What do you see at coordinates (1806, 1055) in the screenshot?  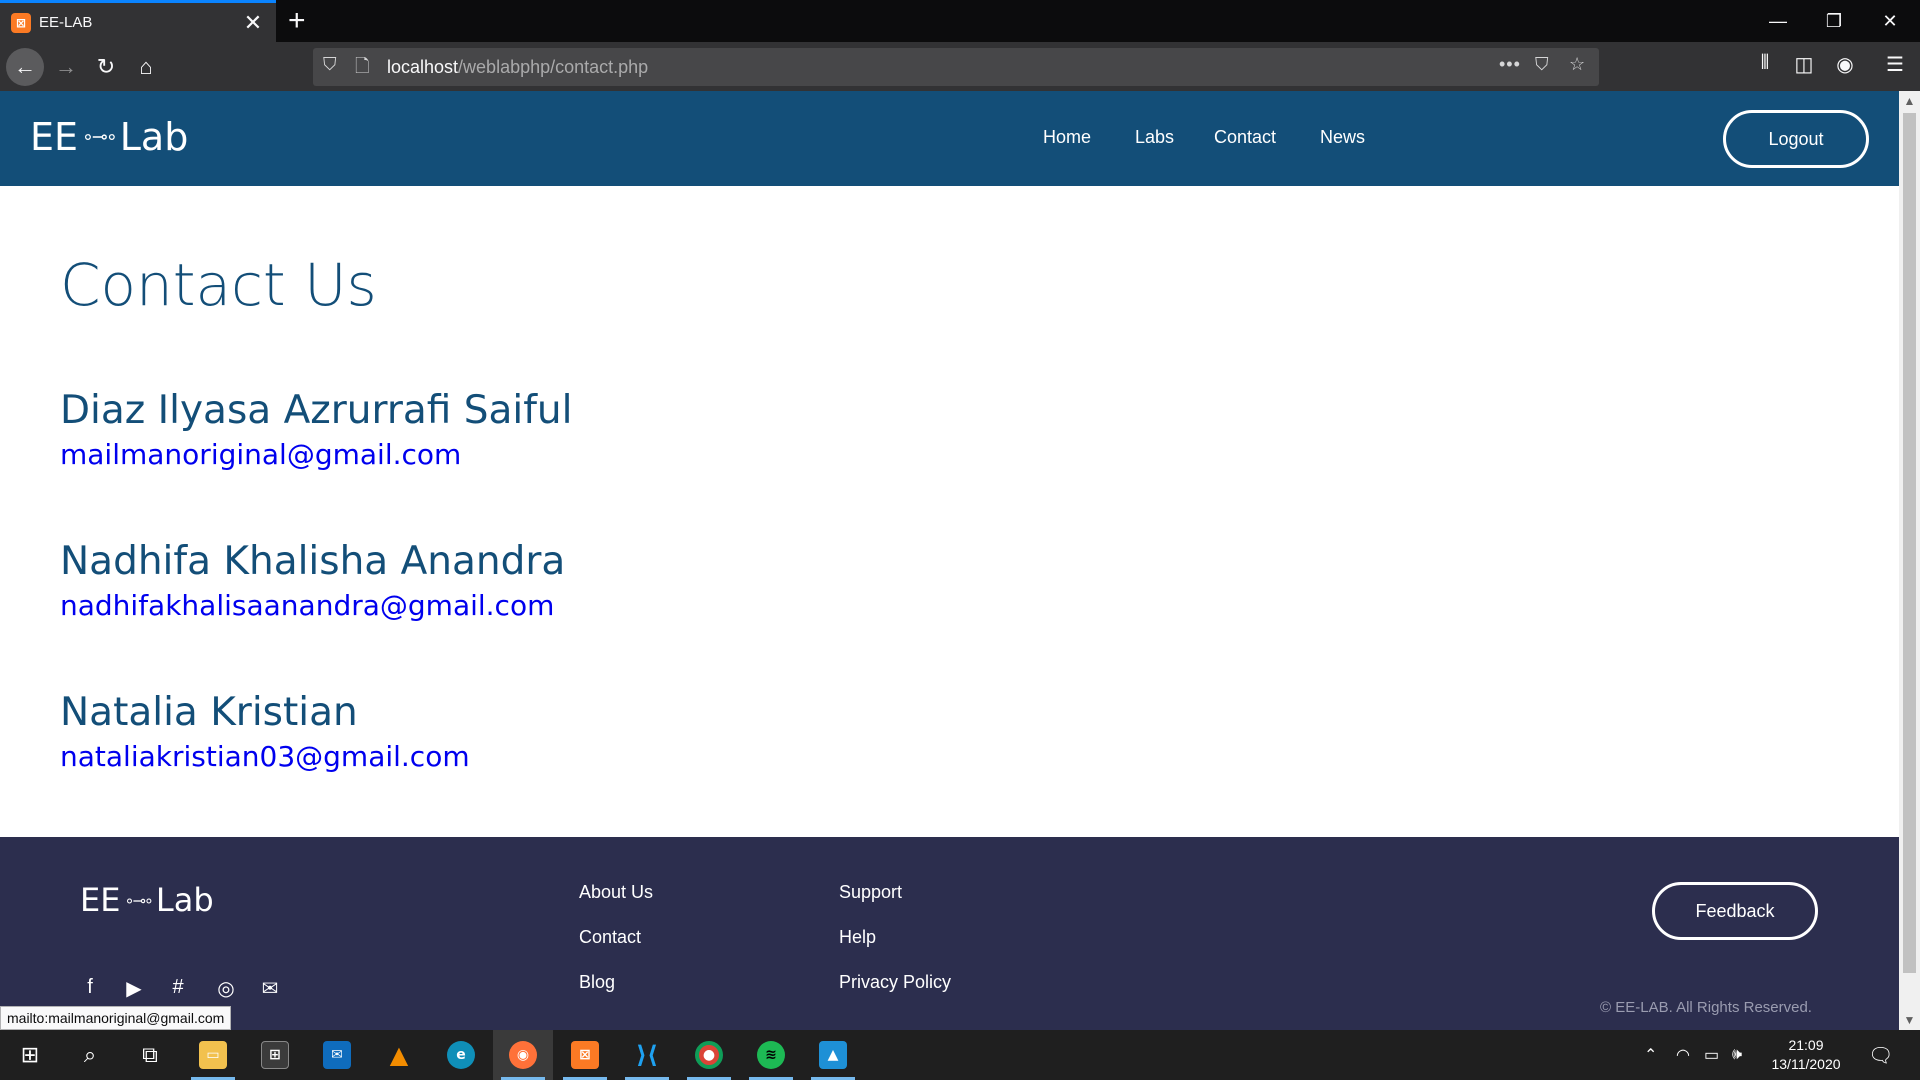 I see `system-clock: 21:09 13/11/2020` at bounding box center [1806, 1055].